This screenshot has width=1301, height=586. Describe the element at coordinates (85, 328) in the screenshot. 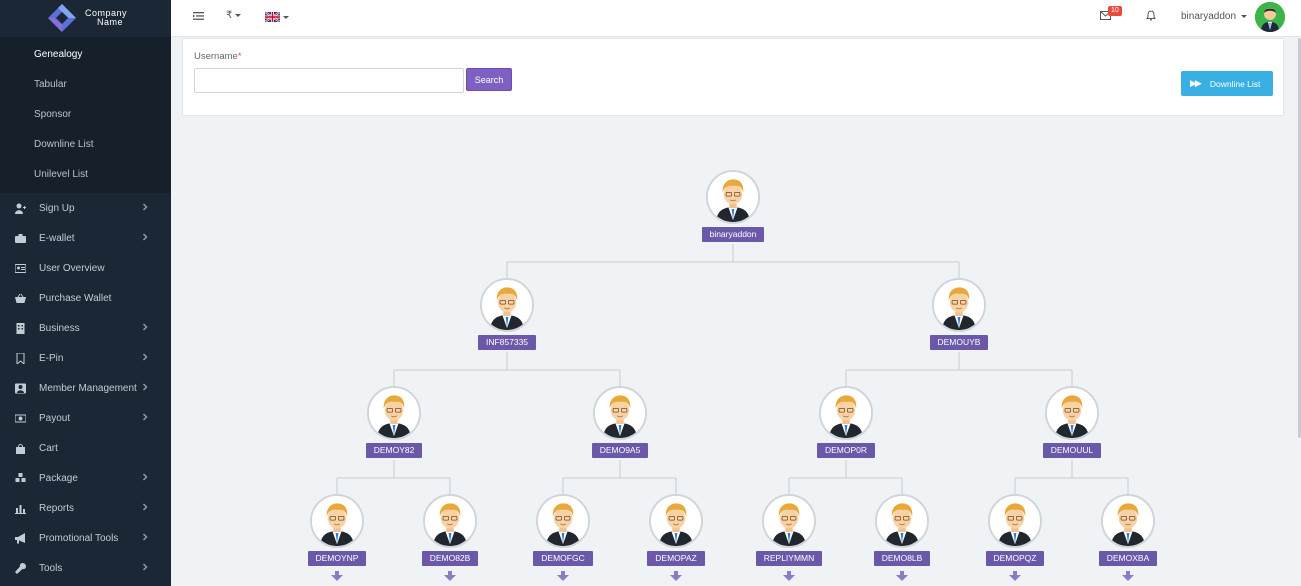

I see `sidebar-item-business: Business` at that location.